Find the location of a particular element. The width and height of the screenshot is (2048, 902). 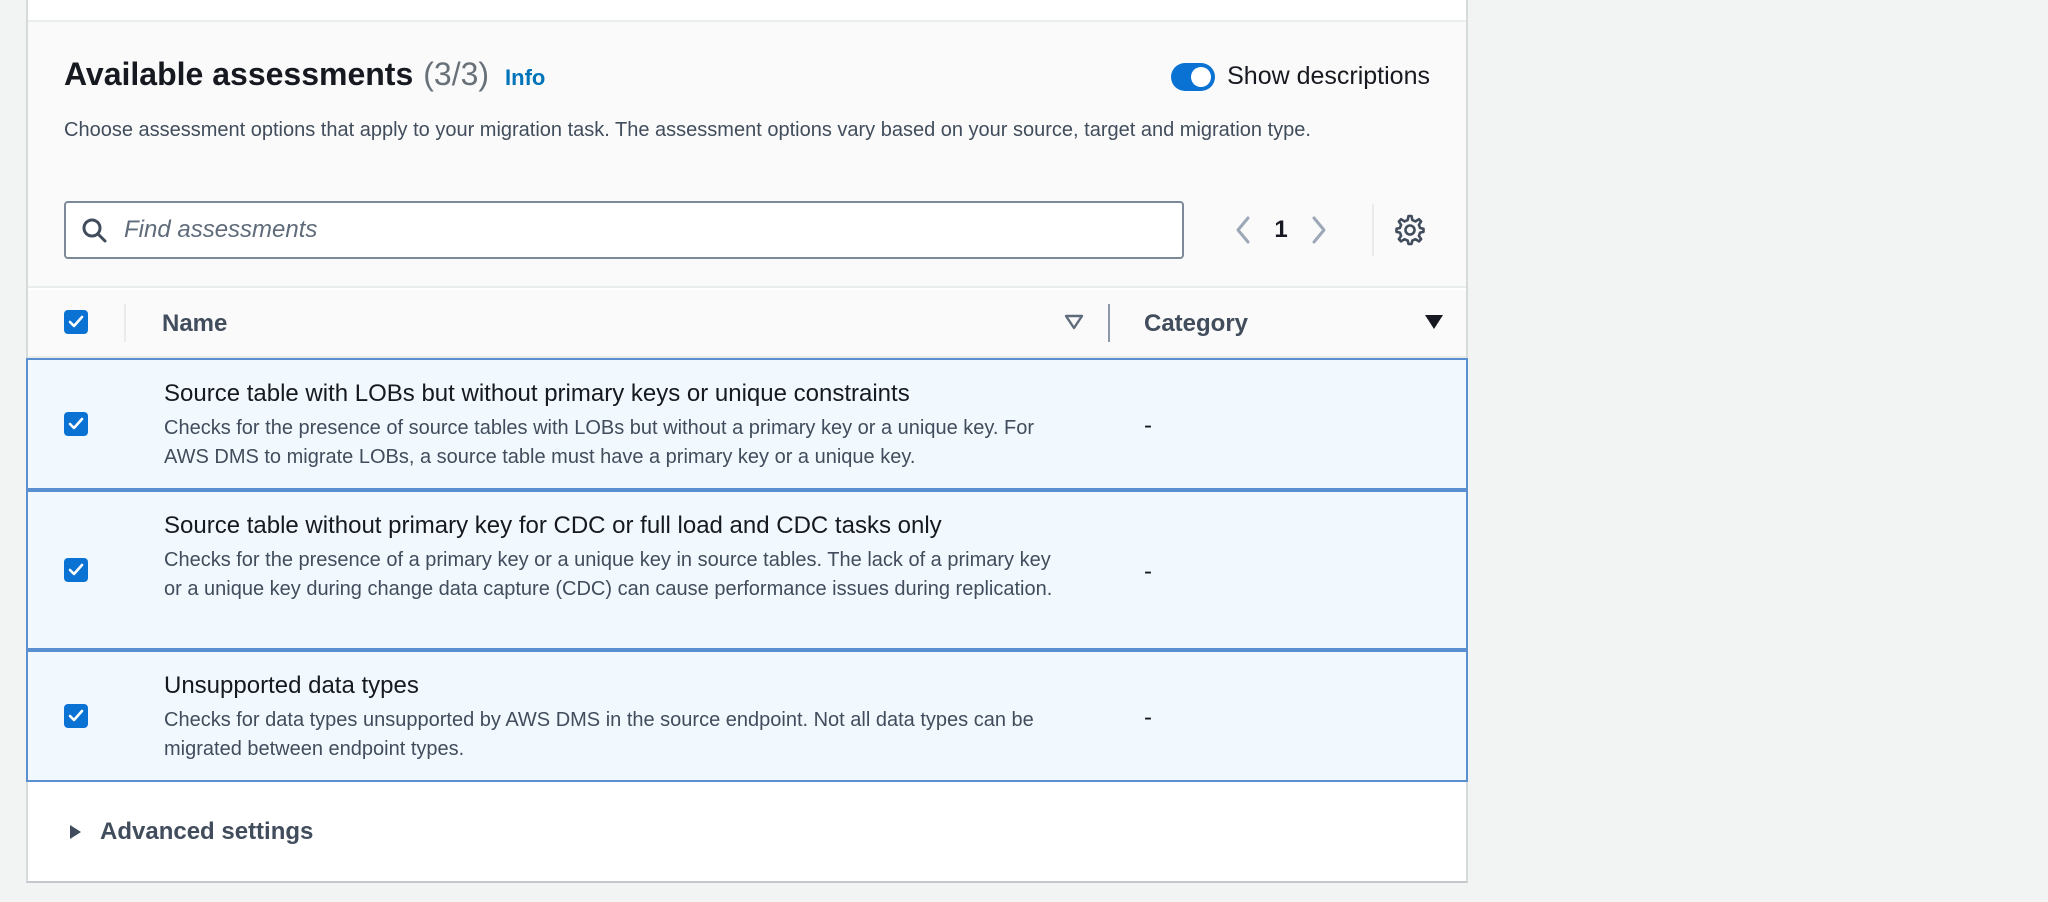

select-all-checkbox-box is located at coordinates (76, 322).